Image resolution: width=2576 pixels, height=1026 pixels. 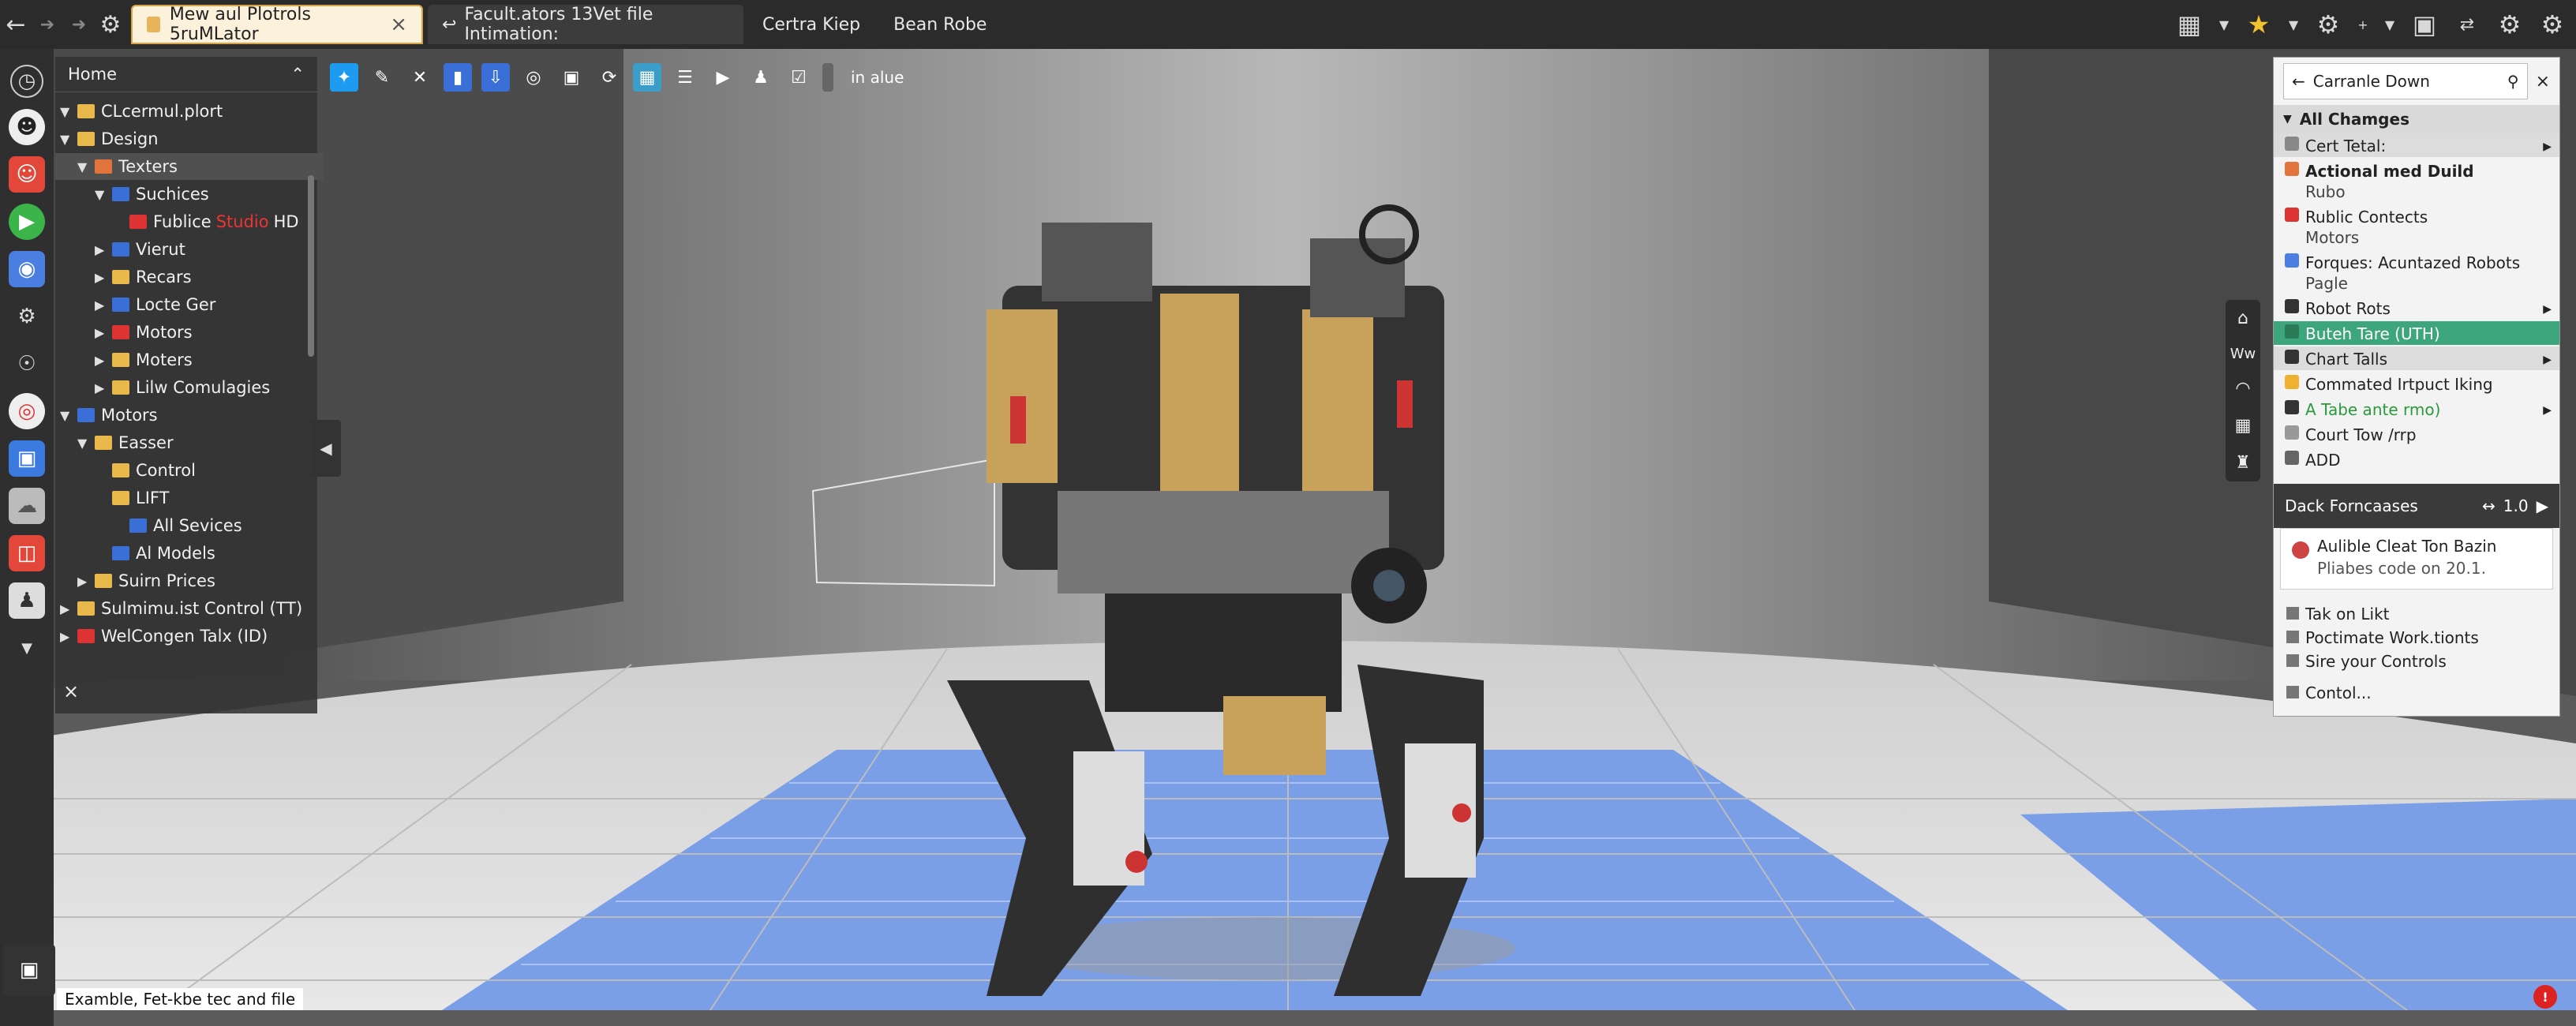 What do you see at coordinates (27, 458) in the screenshot?
I see `cube-icon: ▣` at bounding box center [27, 458].